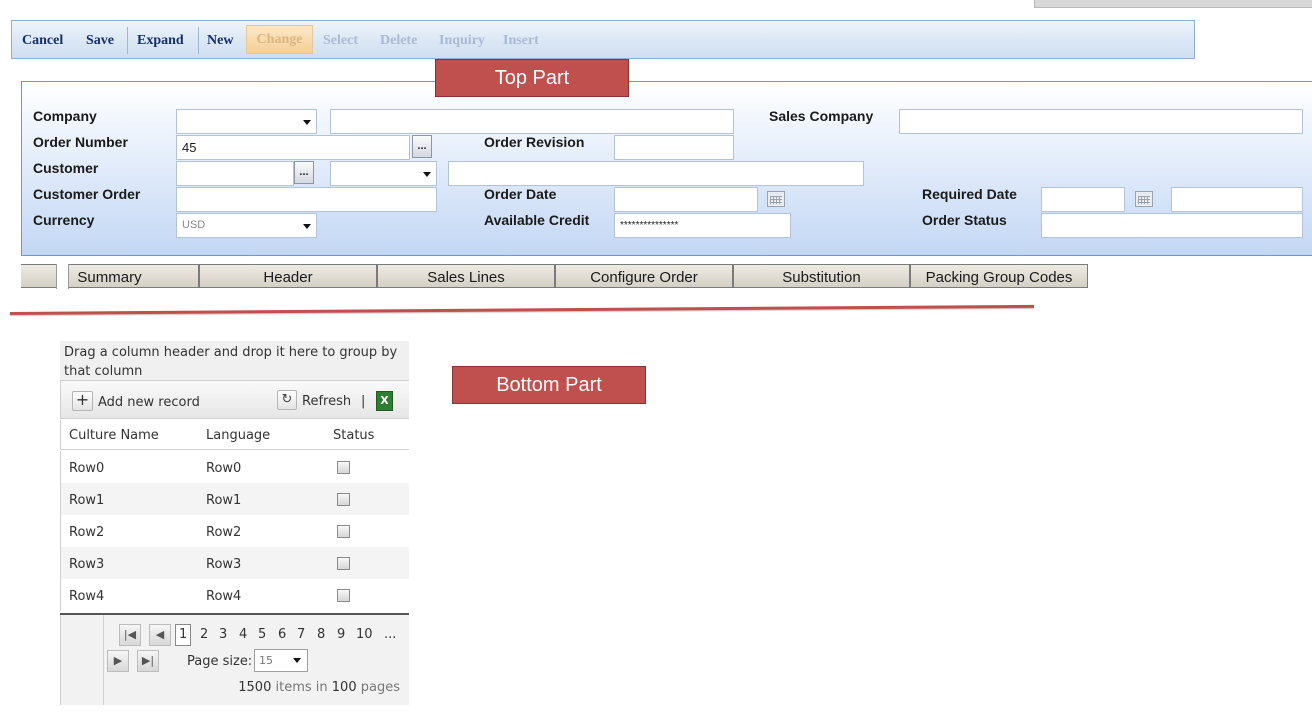  What do you see at coordinates (686, 199) in the screenshot?
I see `order-date-field` at bounding box center [686, 199].